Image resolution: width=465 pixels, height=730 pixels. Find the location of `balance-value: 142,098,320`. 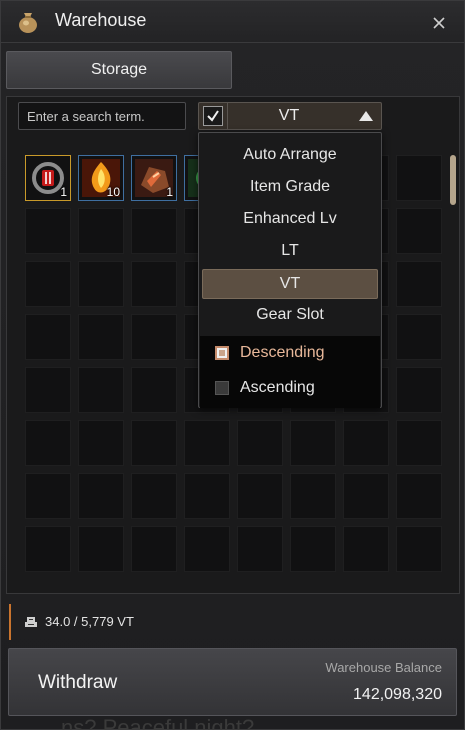

balance-value: 142,098,320 is located at coordinates (397, 694).